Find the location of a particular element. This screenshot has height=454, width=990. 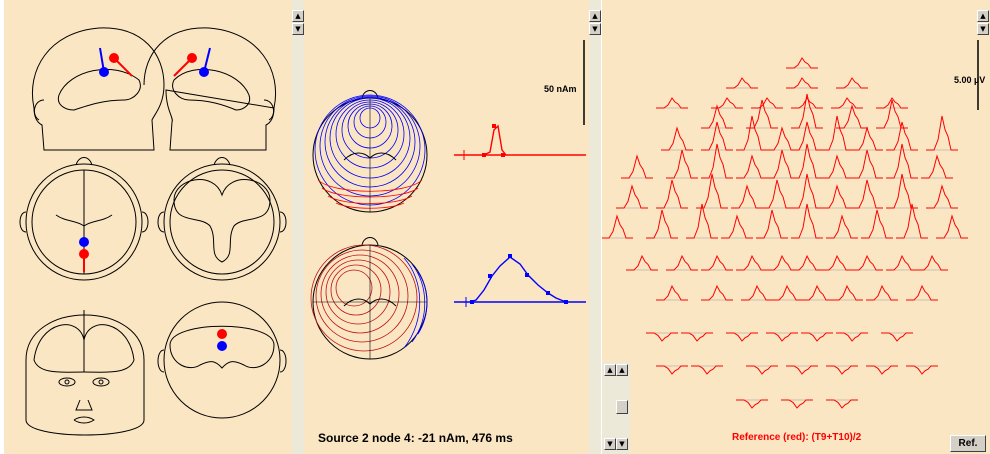

eeg-scale-scrollbar: ▲ ▼ is located at coordinates (983, 227).